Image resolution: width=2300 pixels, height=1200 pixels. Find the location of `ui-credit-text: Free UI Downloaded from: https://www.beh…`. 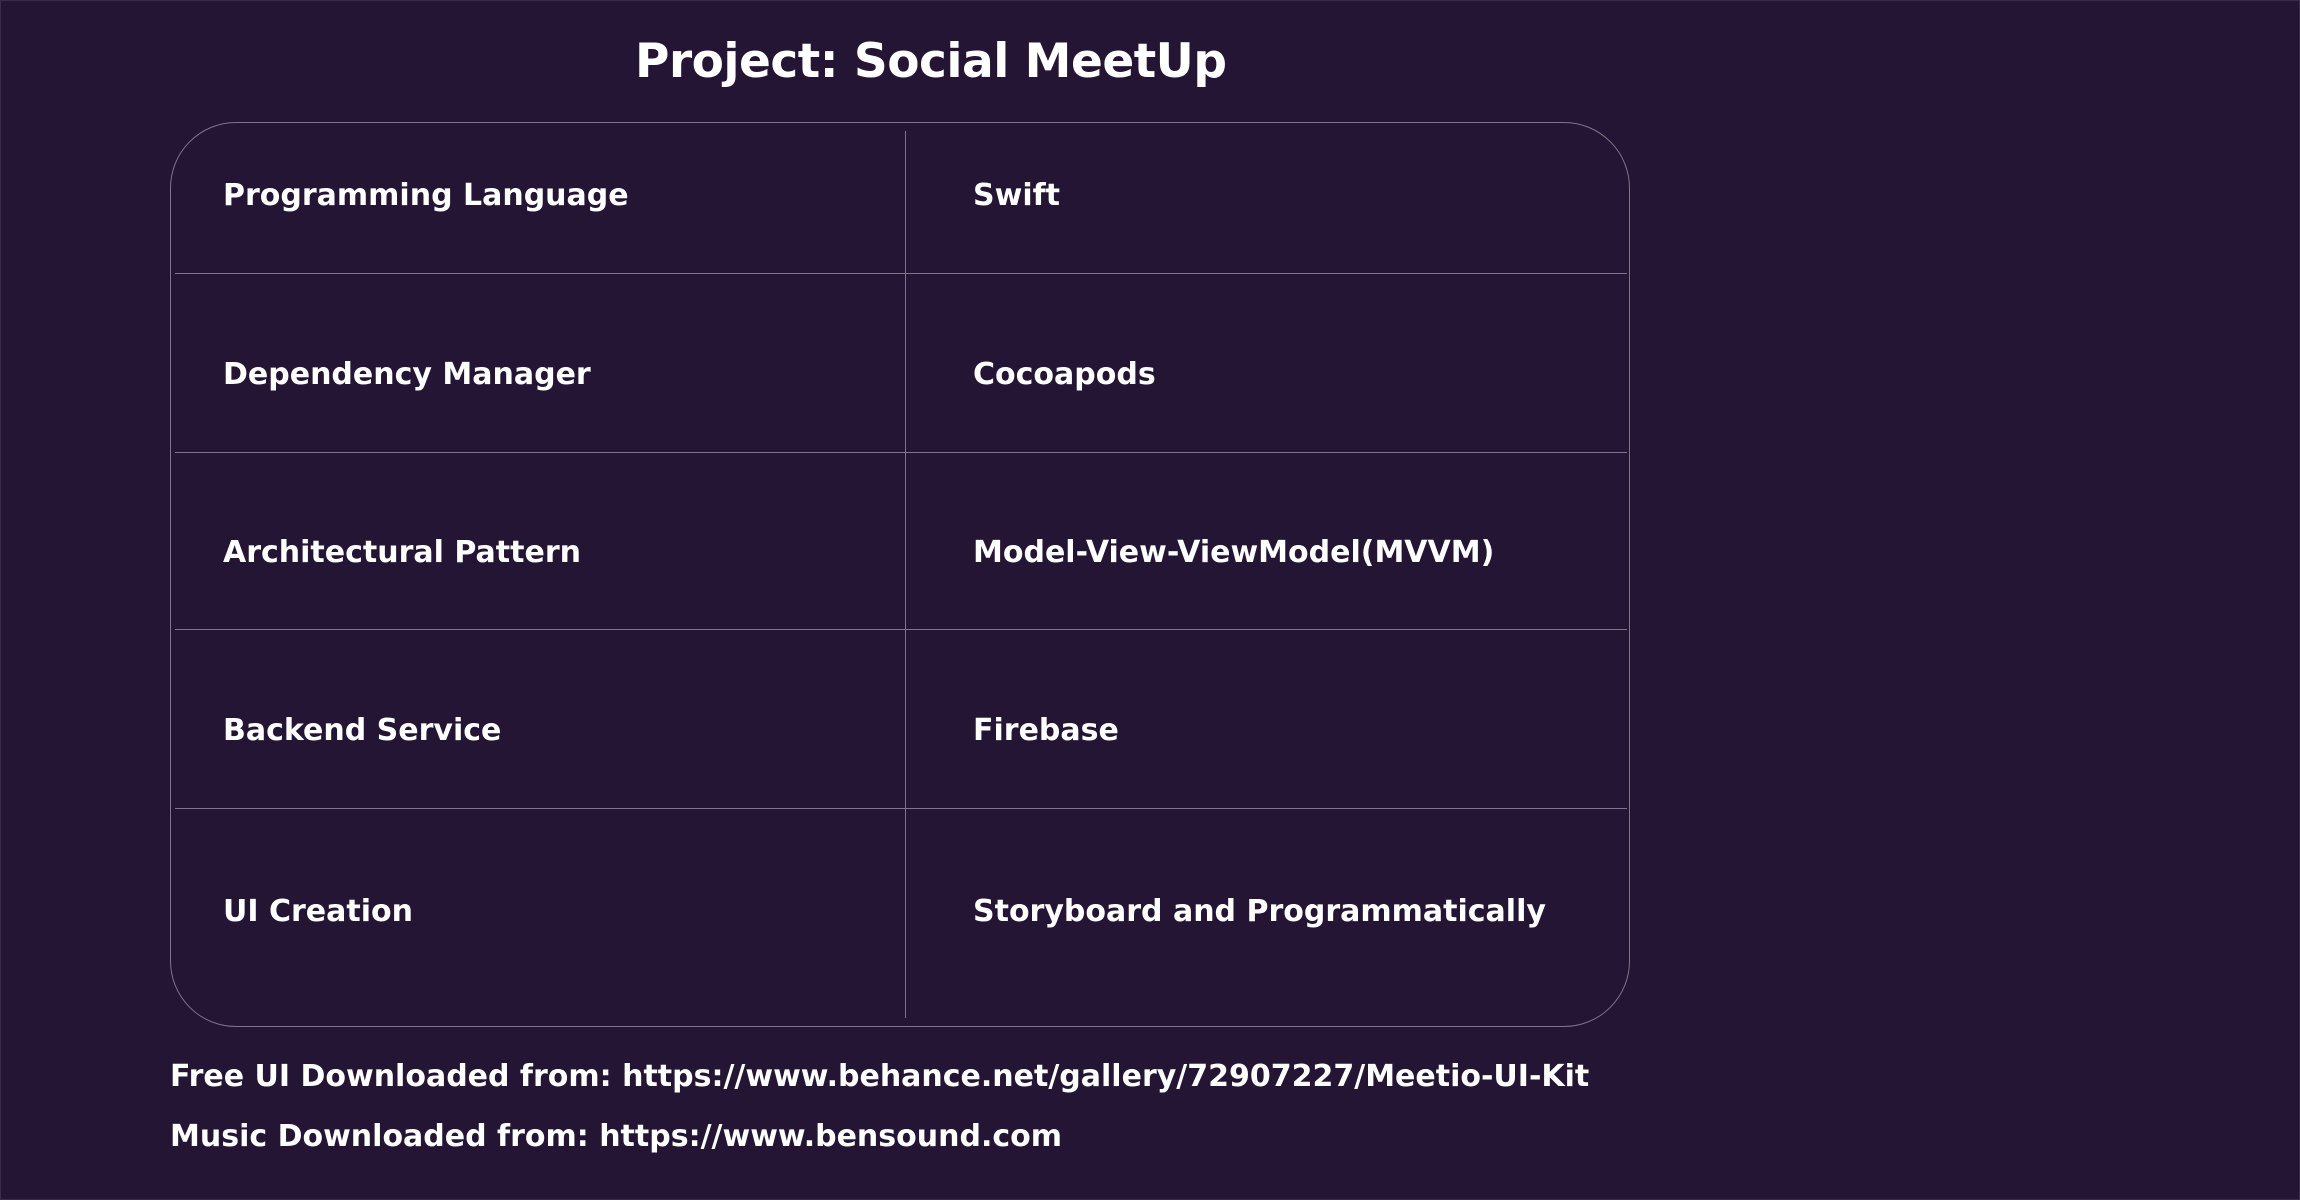

ui-credit-text: Free UI Downloaded from: https://www.beh… is located at coordinates (880, 1076).